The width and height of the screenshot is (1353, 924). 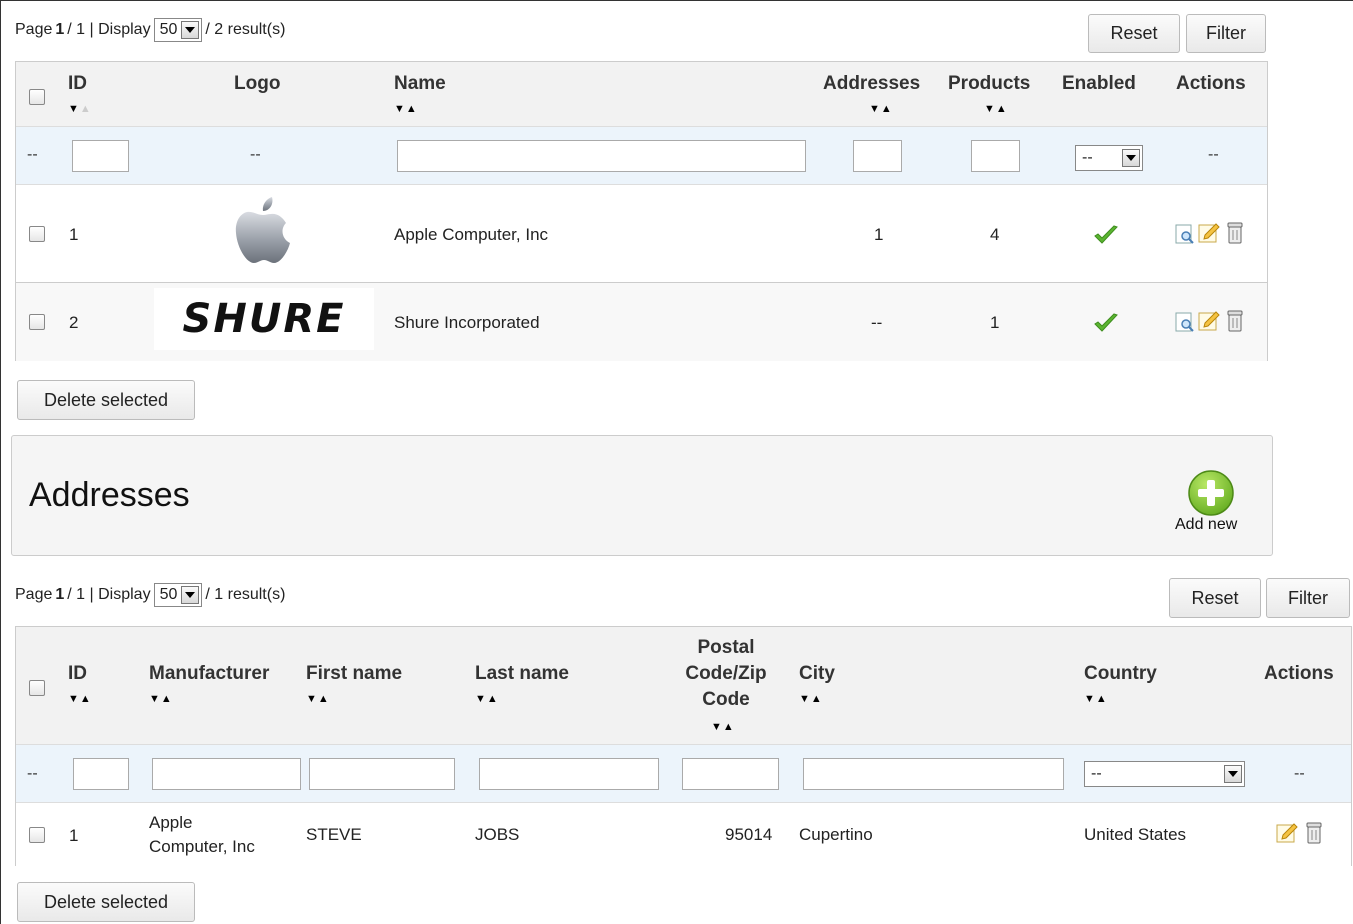 I want to click on column-header-country: Country, so click(x=1120, y=674).